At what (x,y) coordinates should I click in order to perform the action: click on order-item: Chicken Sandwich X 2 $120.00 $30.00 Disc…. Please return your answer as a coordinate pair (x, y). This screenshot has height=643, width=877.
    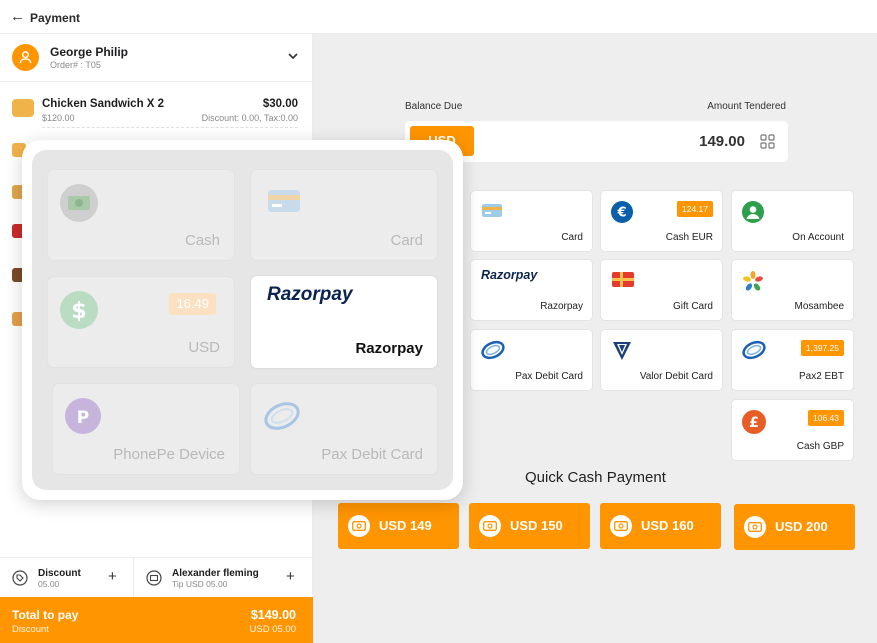
    Looking at the image, I should click on (156, 110).